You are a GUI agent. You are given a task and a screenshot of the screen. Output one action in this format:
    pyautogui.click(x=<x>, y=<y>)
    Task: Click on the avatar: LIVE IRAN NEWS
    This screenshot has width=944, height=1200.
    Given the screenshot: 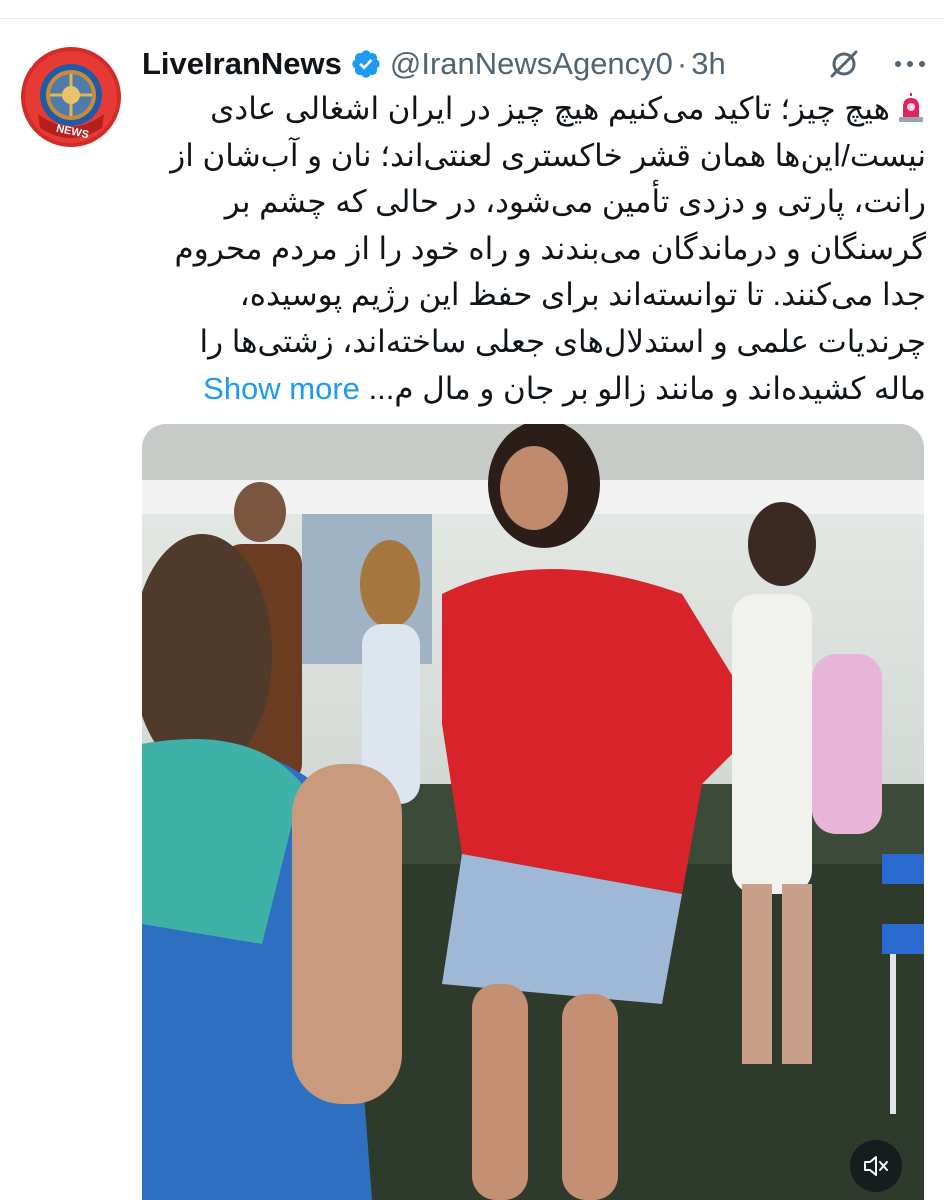 What is the action you would take?
    pyautogui.click(x=71, y=97)
    